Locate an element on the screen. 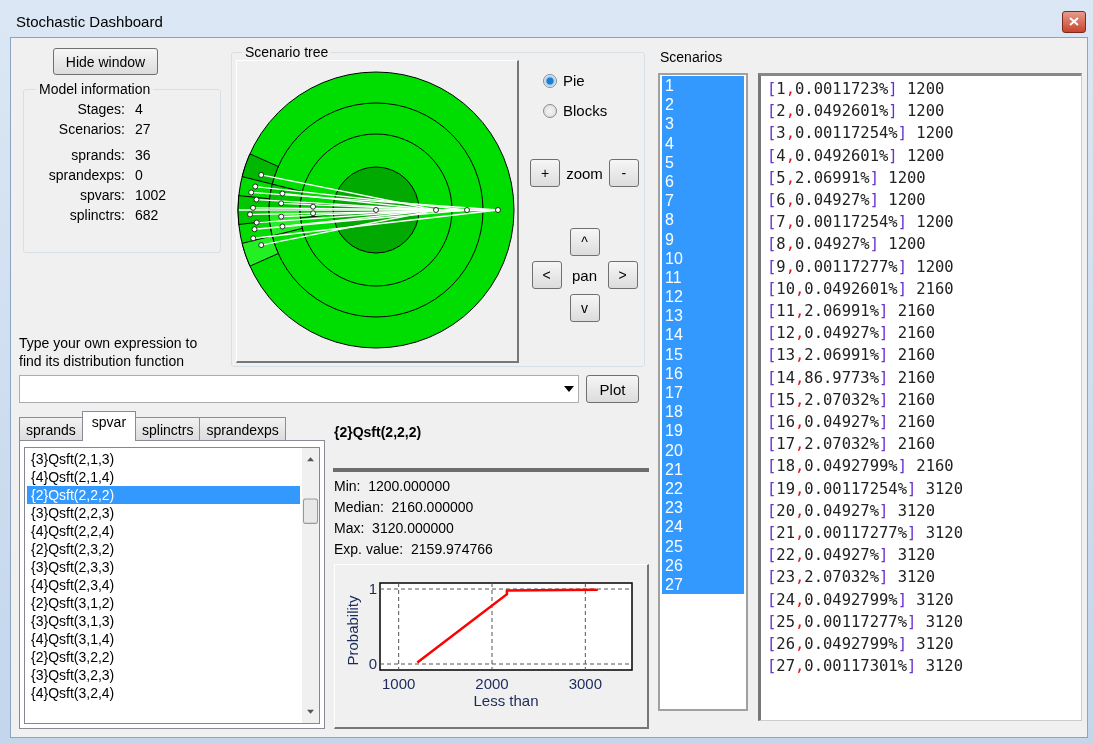 The height and width of the screenshot is (744, 1093). scrollbar is located at coordinates (310, 585).